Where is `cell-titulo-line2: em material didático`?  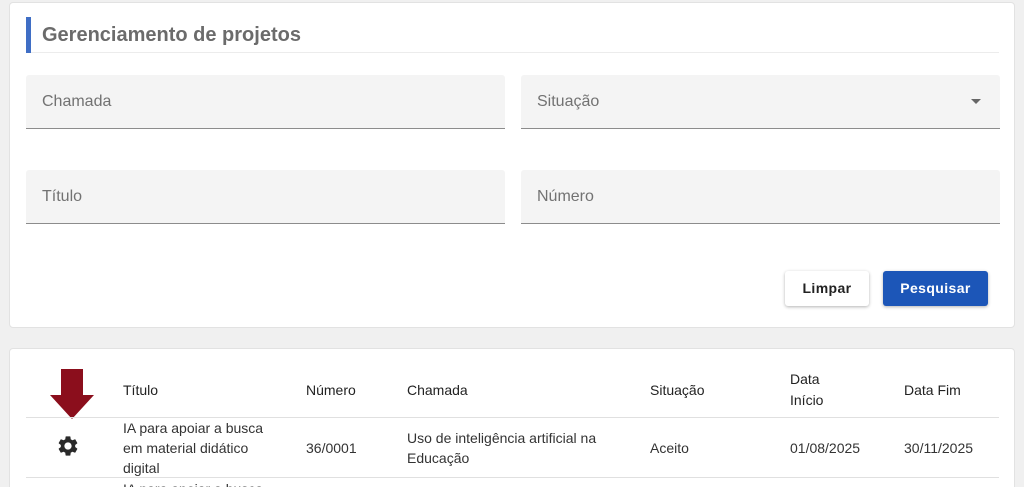
cell-titulo-line2: em material didático is located at coordinates (186, 448).